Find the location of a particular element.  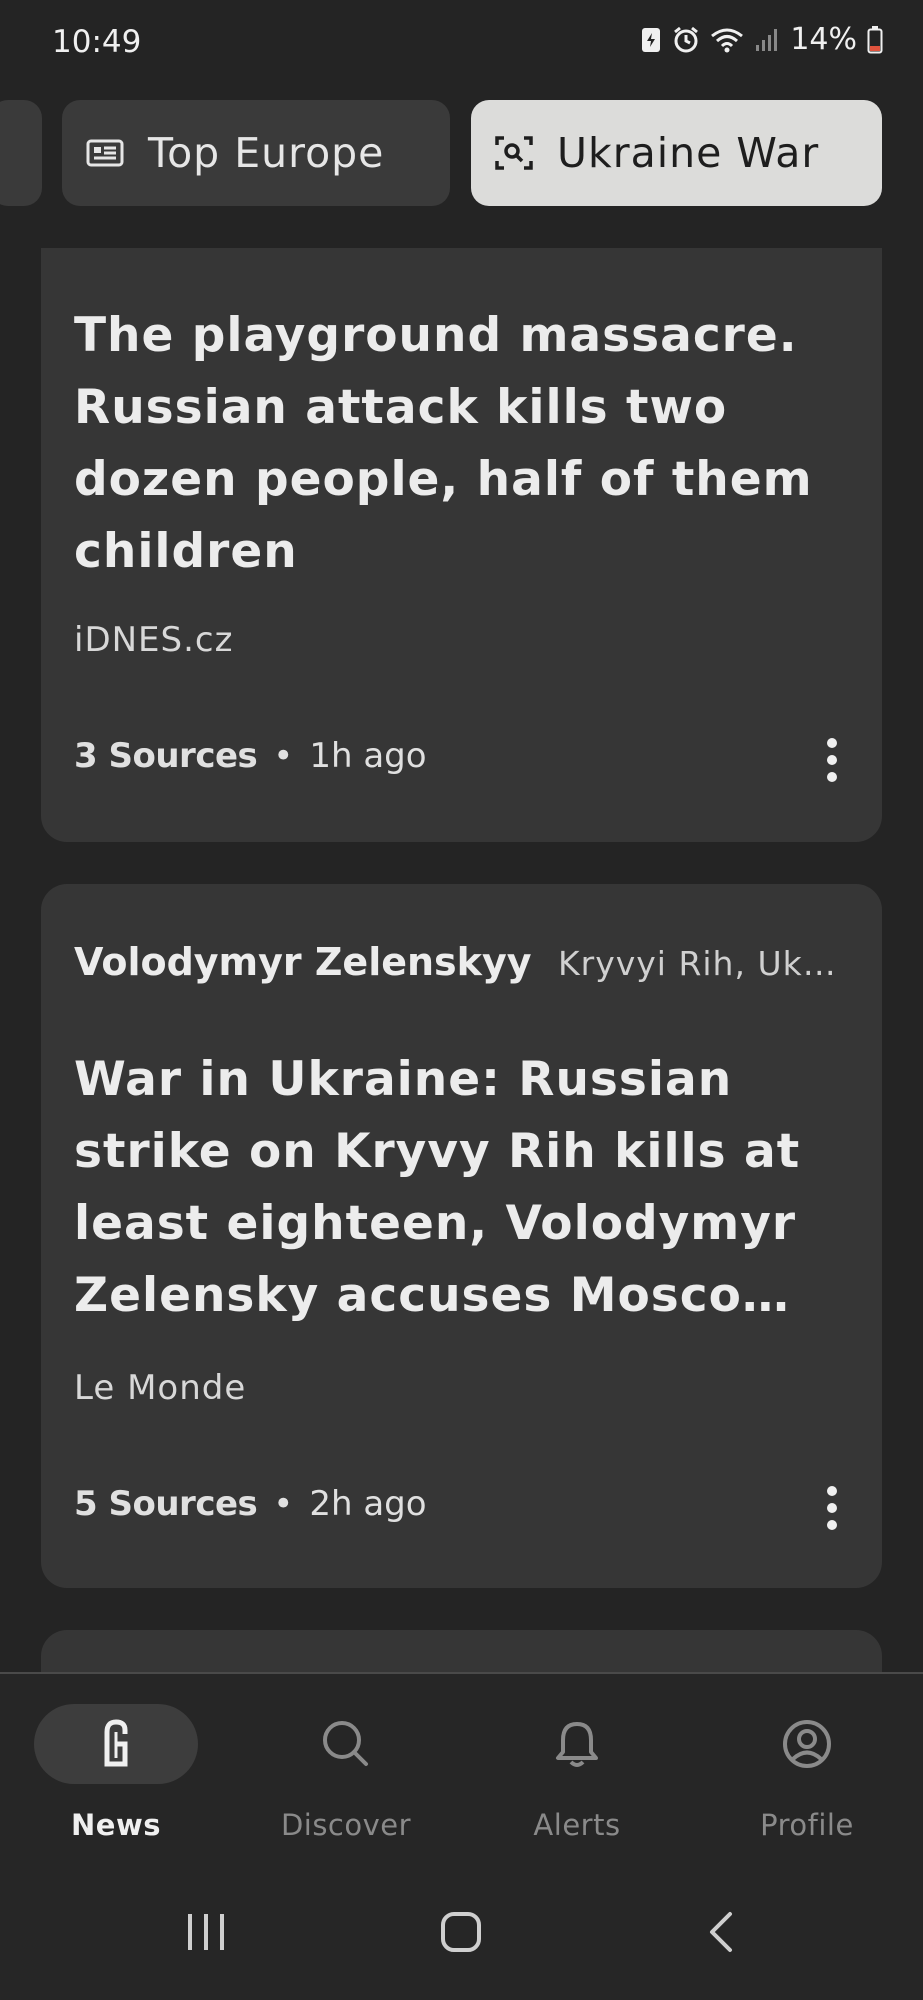

nav-label: Alerts is located at coordinates (577, 1825).